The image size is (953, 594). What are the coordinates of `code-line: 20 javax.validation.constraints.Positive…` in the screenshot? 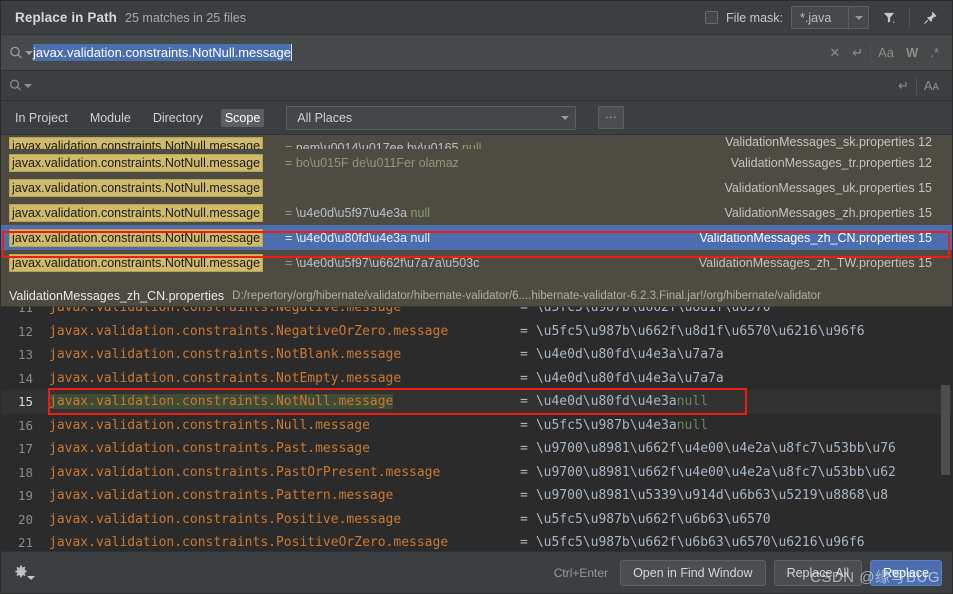 It's located at (476, 520).